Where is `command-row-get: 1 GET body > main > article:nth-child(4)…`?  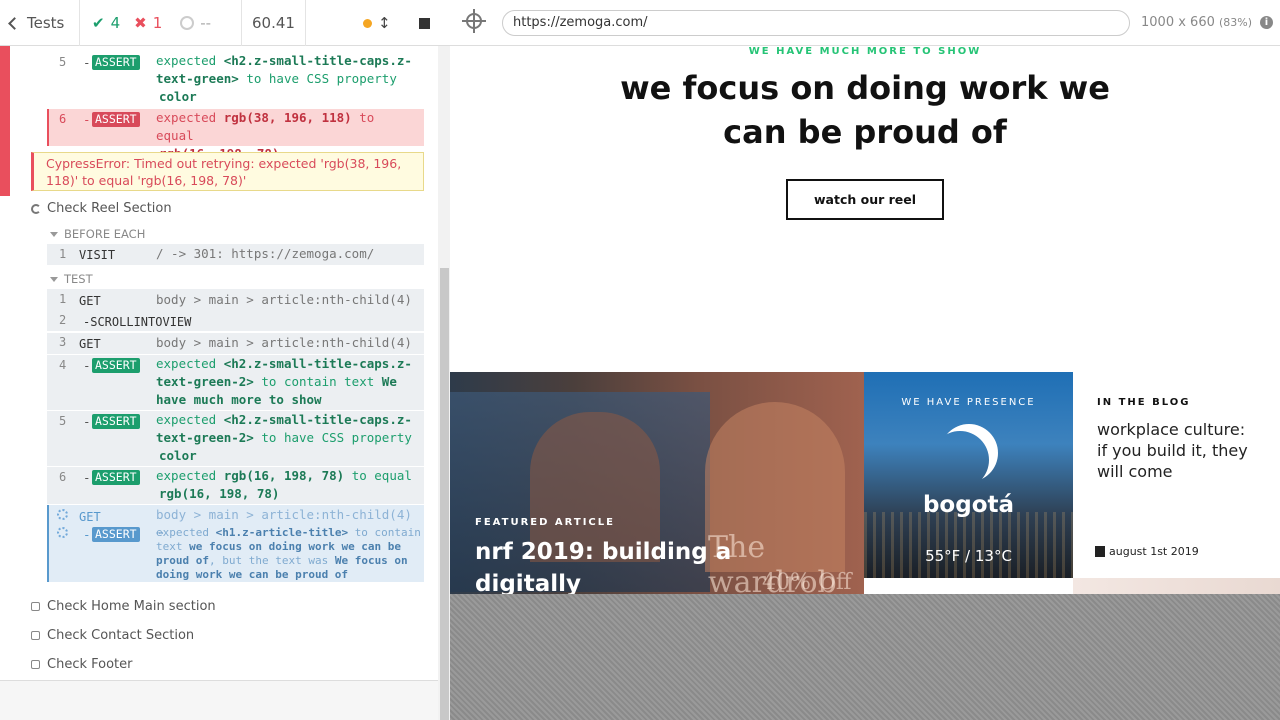
command-row-get: 1 GET body > main > article:nth-child(4)… is located at coordinates (235, 310).